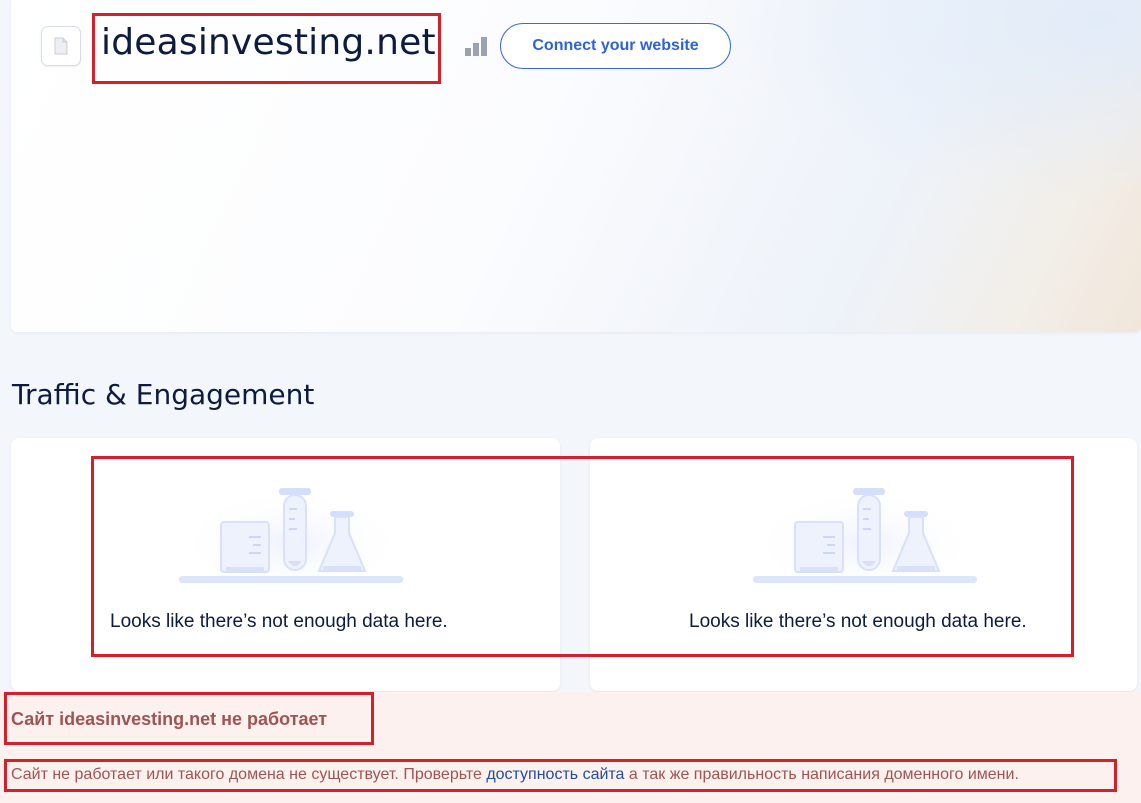  I want to click on section-title: Traffic & Engagement, so click(163, 394).